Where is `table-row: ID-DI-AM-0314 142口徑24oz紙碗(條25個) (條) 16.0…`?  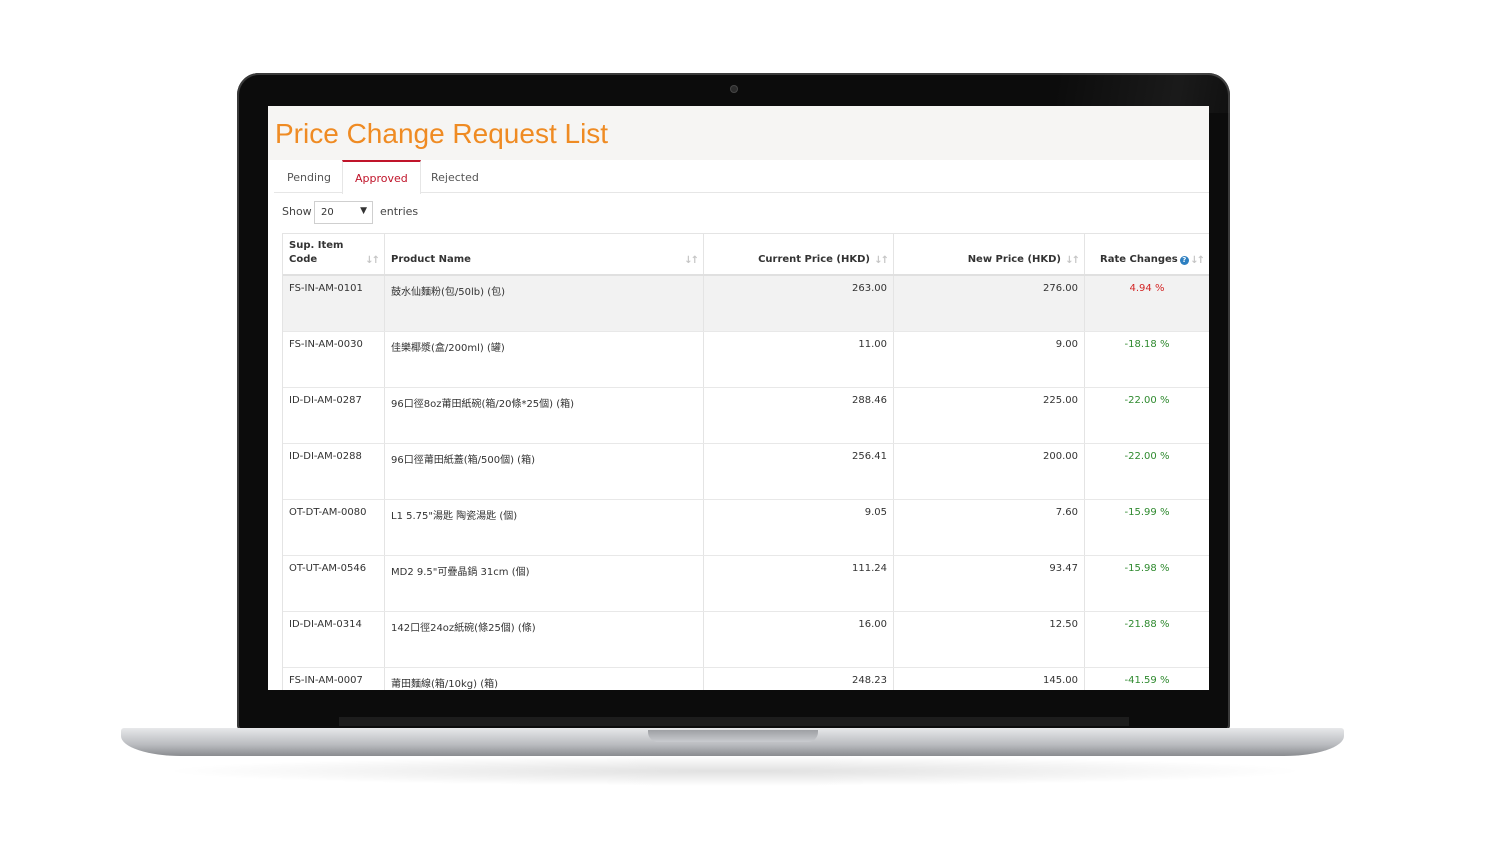
table-row: ID-DI-AM-0314 142口徑24oz紙碗(條25個) (條) 16.0… is located at coordinates (746, 640).